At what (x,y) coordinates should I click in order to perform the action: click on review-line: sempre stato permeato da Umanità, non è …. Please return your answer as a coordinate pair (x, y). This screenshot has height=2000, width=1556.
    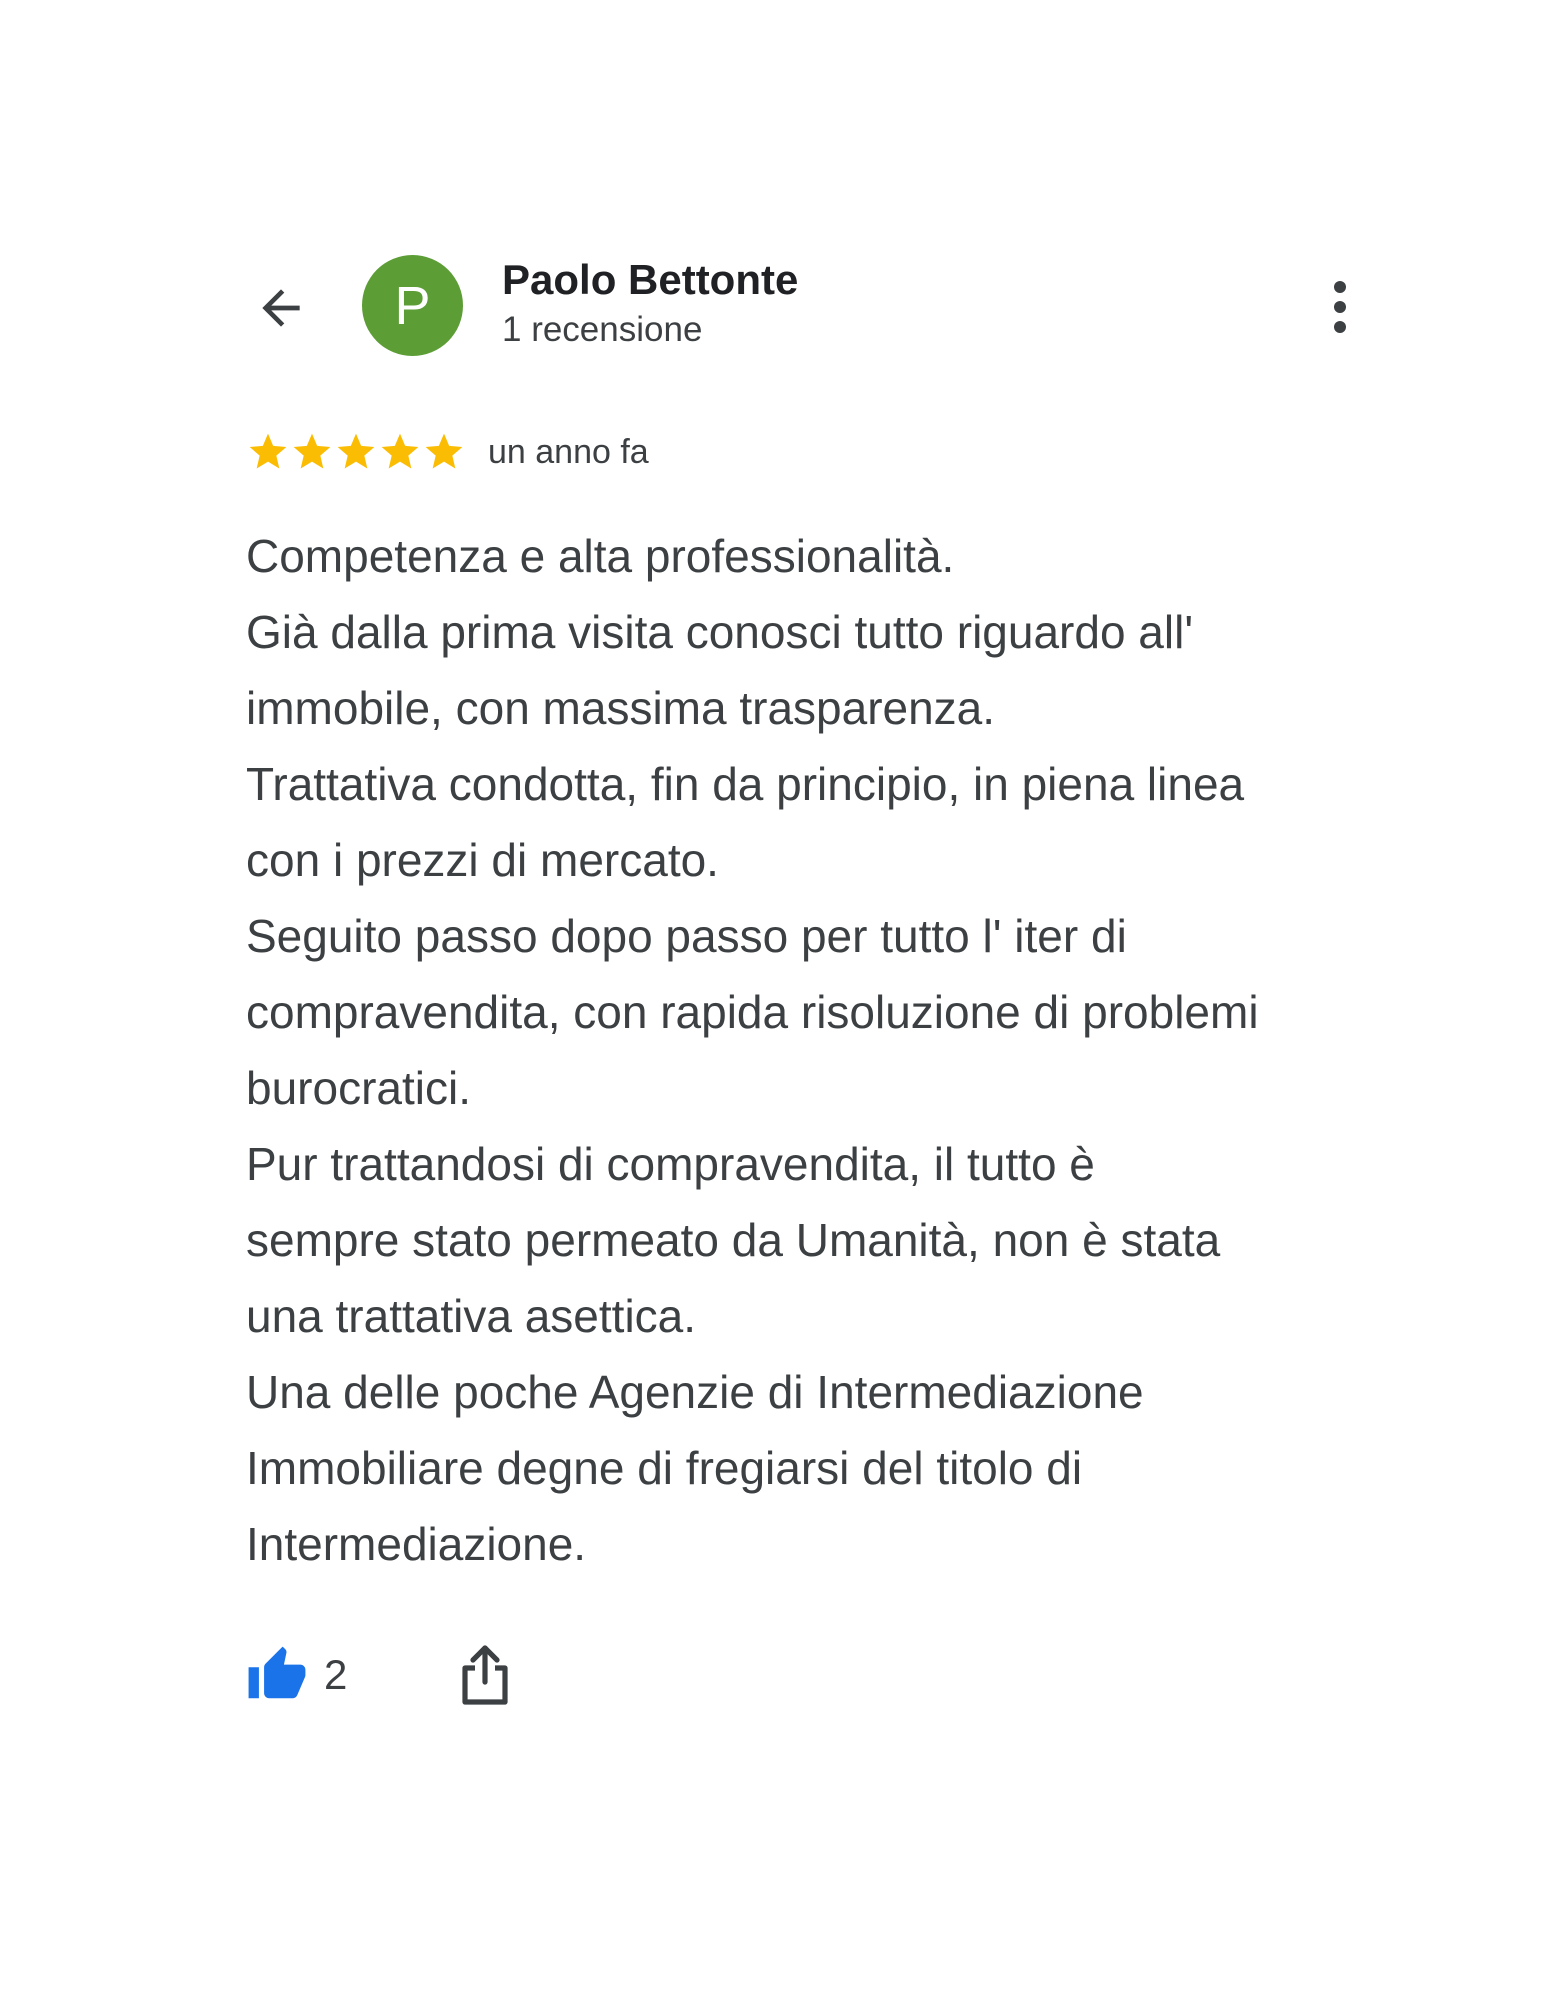
    Looking at the image, I should click on (733, 1240).